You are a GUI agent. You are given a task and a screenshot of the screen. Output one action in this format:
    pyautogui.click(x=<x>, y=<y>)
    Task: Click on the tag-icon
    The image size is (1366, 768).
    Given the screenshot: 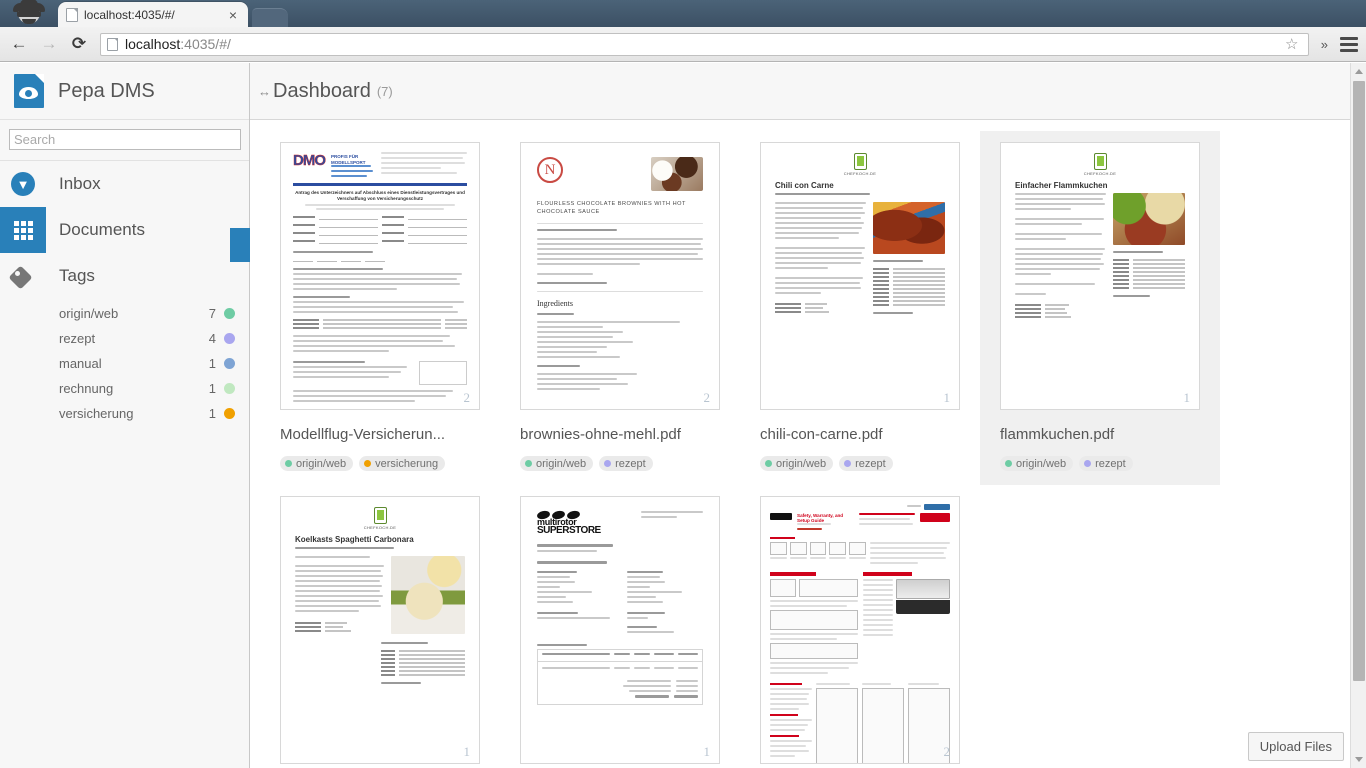 What is the action you would take?
    pyautogui.click(x=23, y=276)
    